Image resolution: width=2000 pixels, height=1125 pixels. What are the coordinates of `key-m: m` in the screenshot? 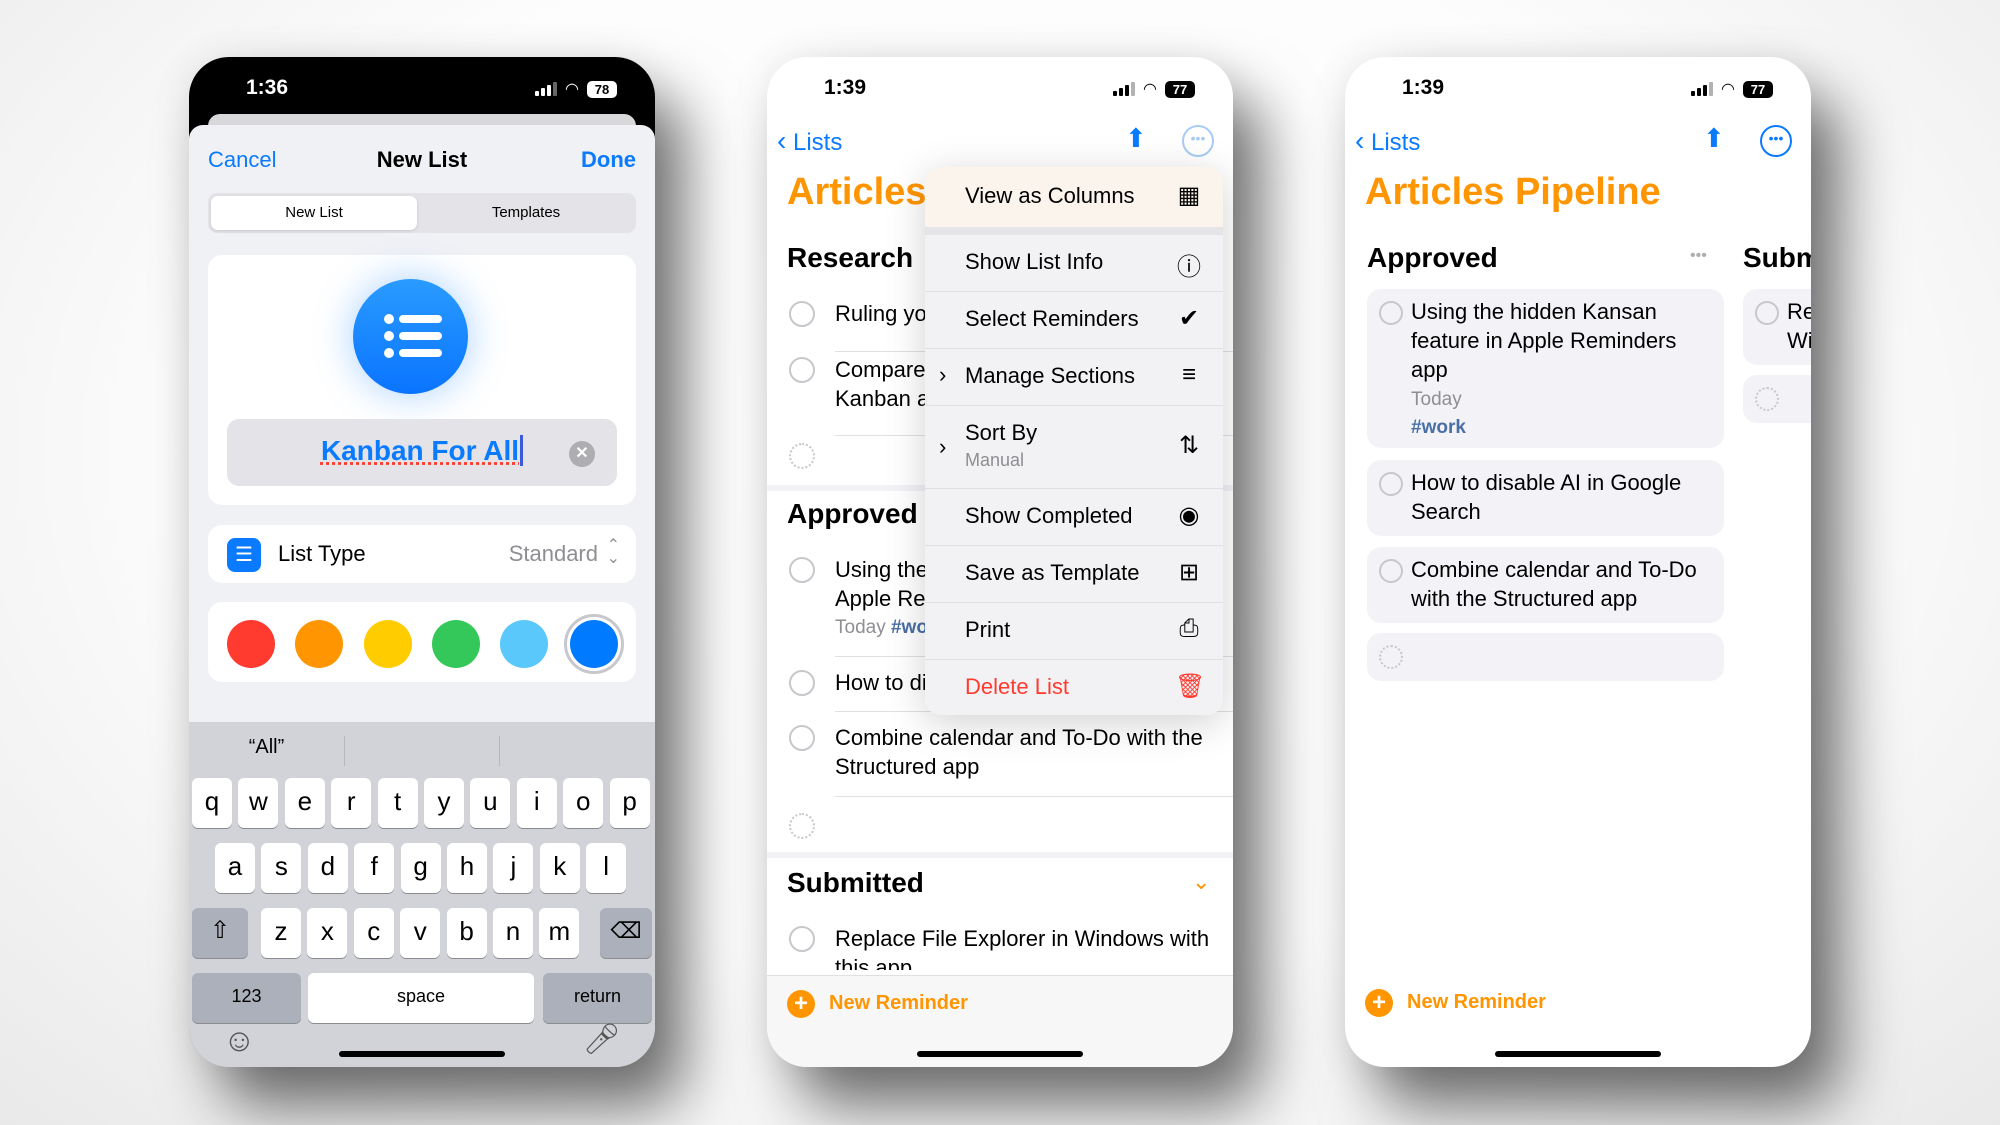 It's located at (559, 933).